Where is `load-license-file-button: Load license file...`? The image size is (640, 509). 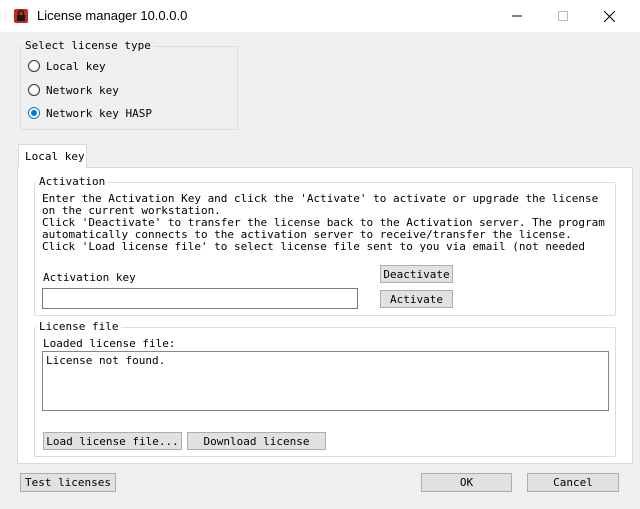
load-license-file-button: Load license file... is located at coordinates (112, 441).